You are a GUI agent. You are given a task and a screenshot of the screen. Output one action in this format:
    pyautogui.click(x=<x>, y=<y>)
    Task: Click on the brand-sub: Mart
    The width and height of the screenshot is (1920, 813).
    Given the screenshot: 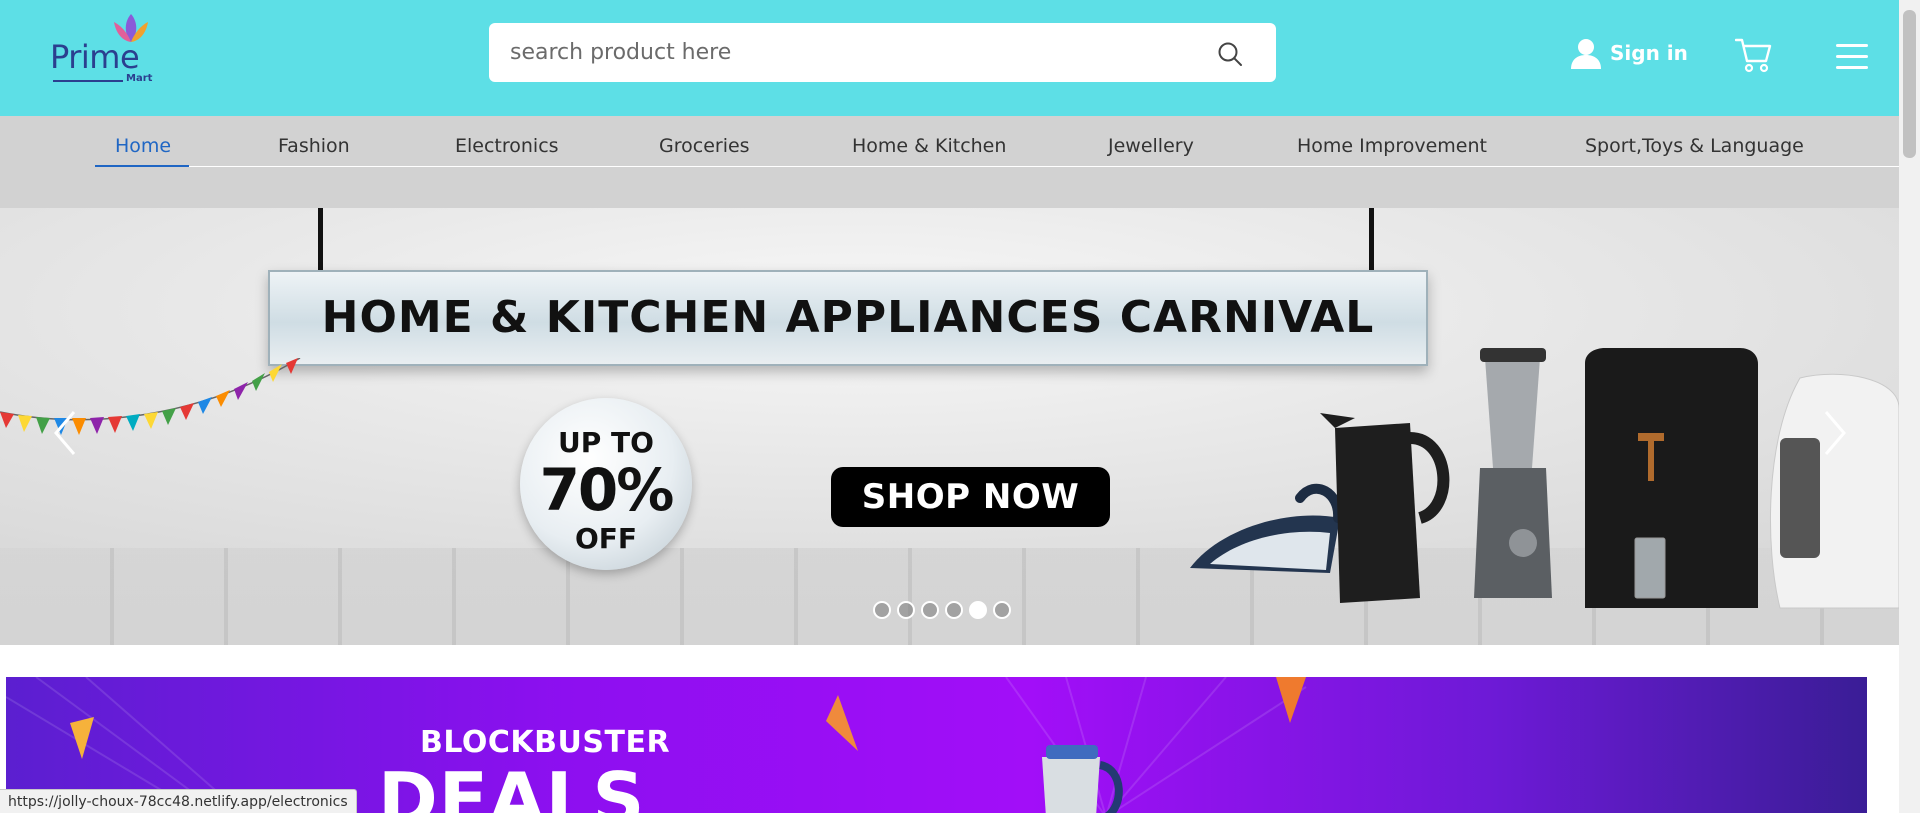 What is the action you would take?
    pyautogui.click(x=139, y=78)
    